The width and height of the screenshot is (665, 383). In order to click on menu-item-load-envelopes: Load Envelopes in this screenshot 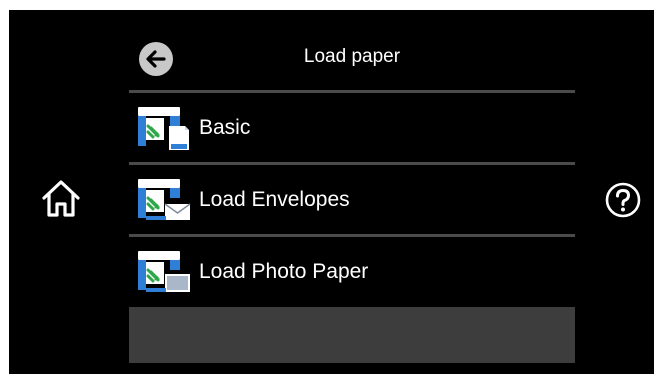, I will do `click(352, 200)`.